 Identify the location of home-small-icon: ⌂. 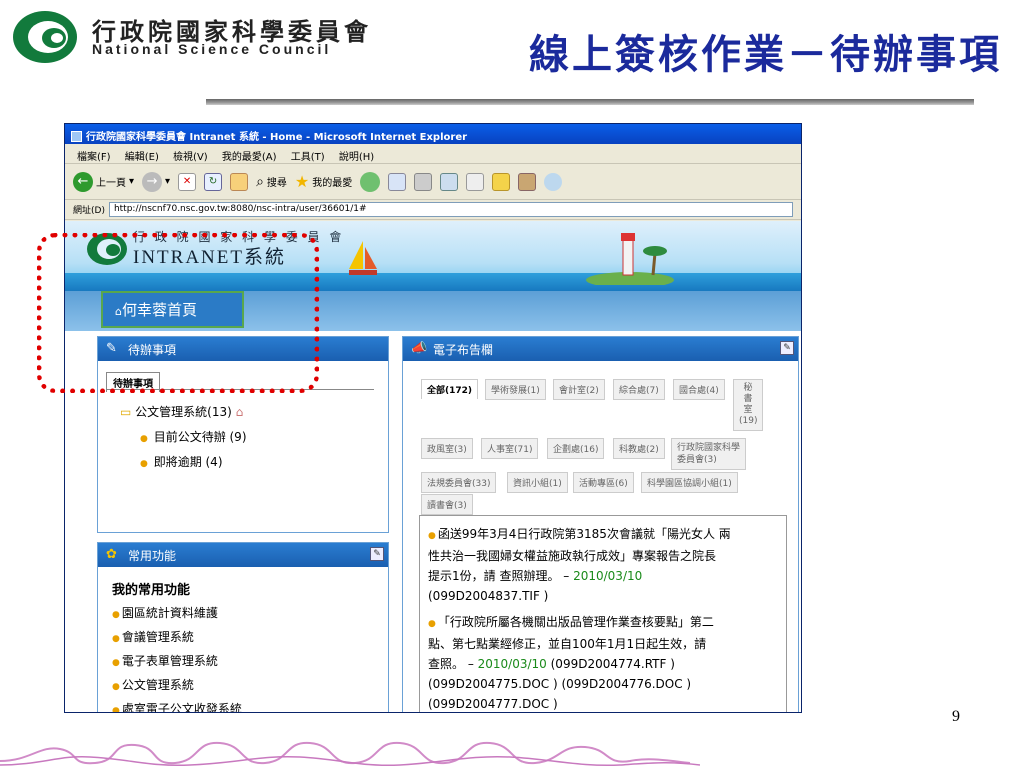
(239, 412).